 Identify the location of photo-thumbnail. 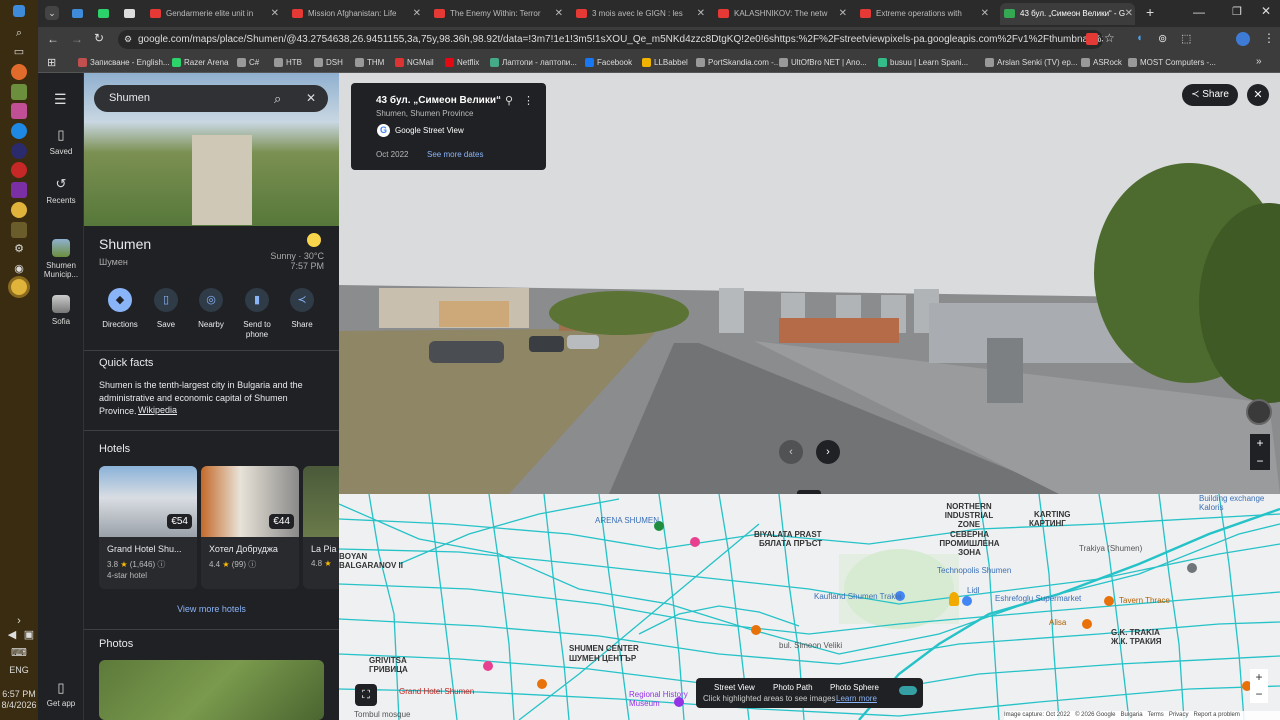
(211, 690).